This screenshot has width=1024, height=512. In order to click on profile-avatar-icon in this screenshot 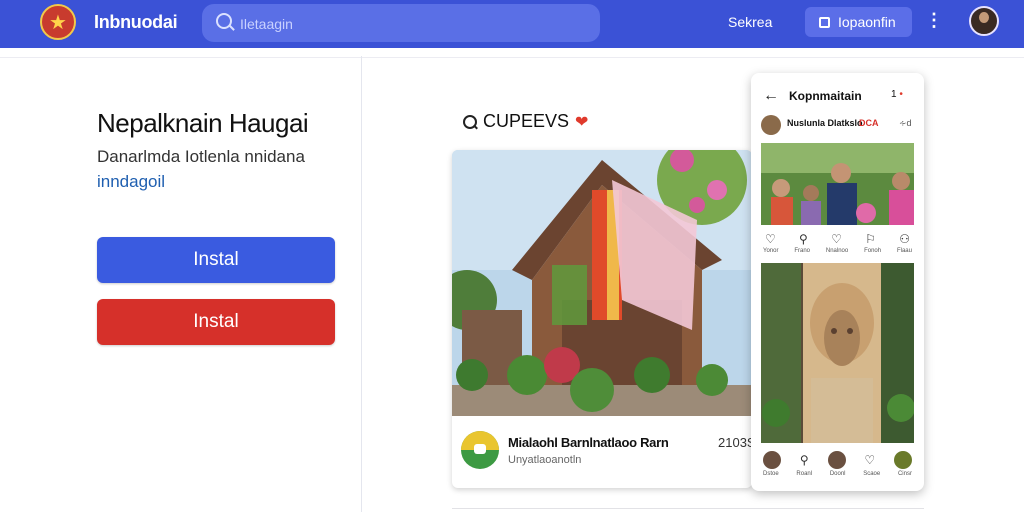, I will do `click(903, 460)`.